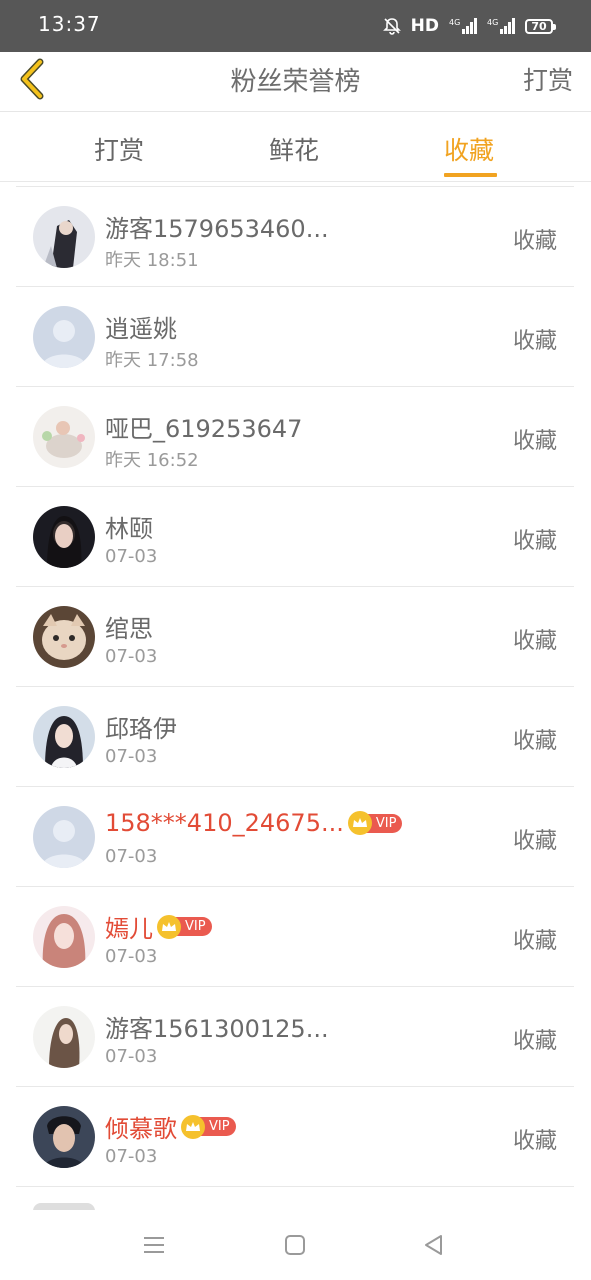 The width and height of the screenshot is (591, 1280). Describe the element at coordinates (141, 1129) in the screenshot. I see `user-name: 倾慕歌` at that location.